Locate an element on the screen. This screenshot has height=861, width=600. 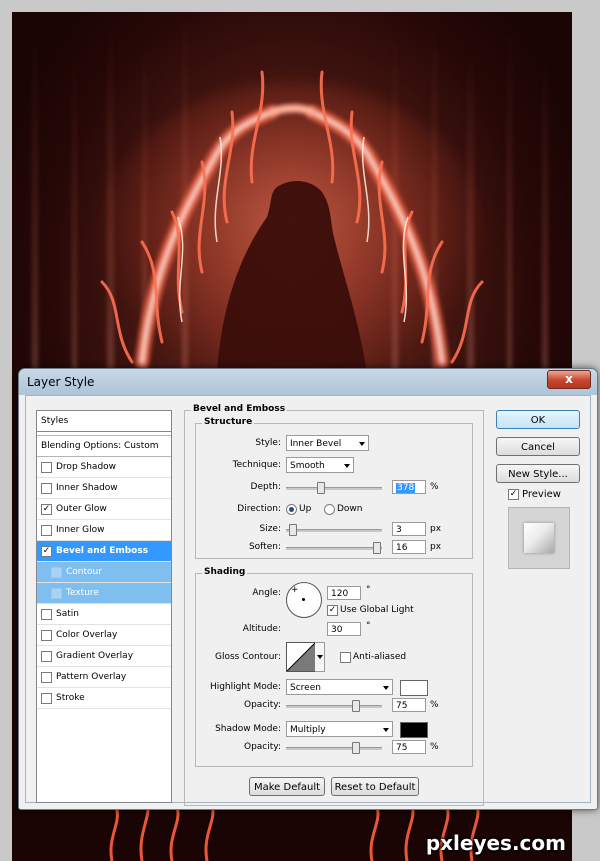
angle-unit: ° is located at coordinates (368, 590).